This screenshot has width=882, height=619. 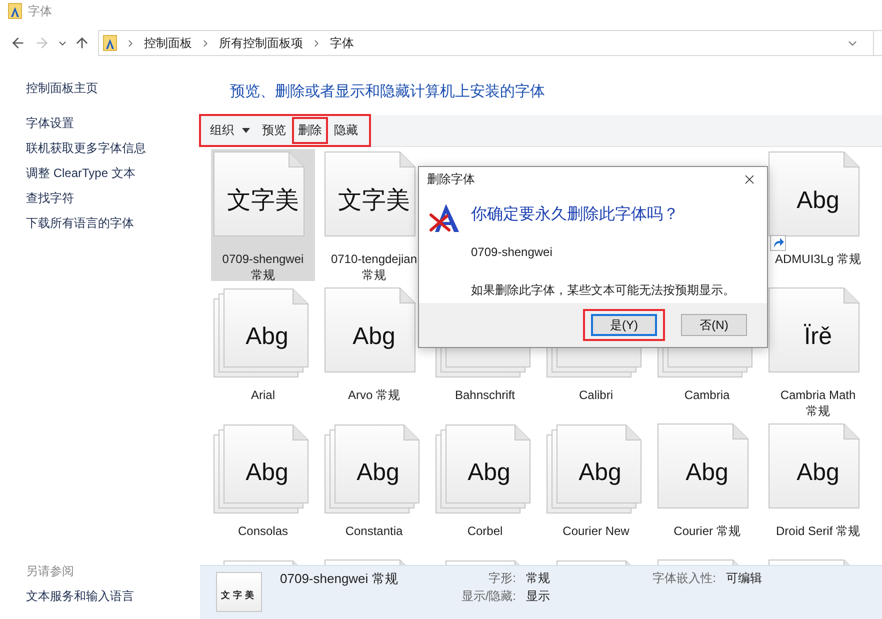 I want to click on font-name: Arvo 常规, so click(x=373, y=395).